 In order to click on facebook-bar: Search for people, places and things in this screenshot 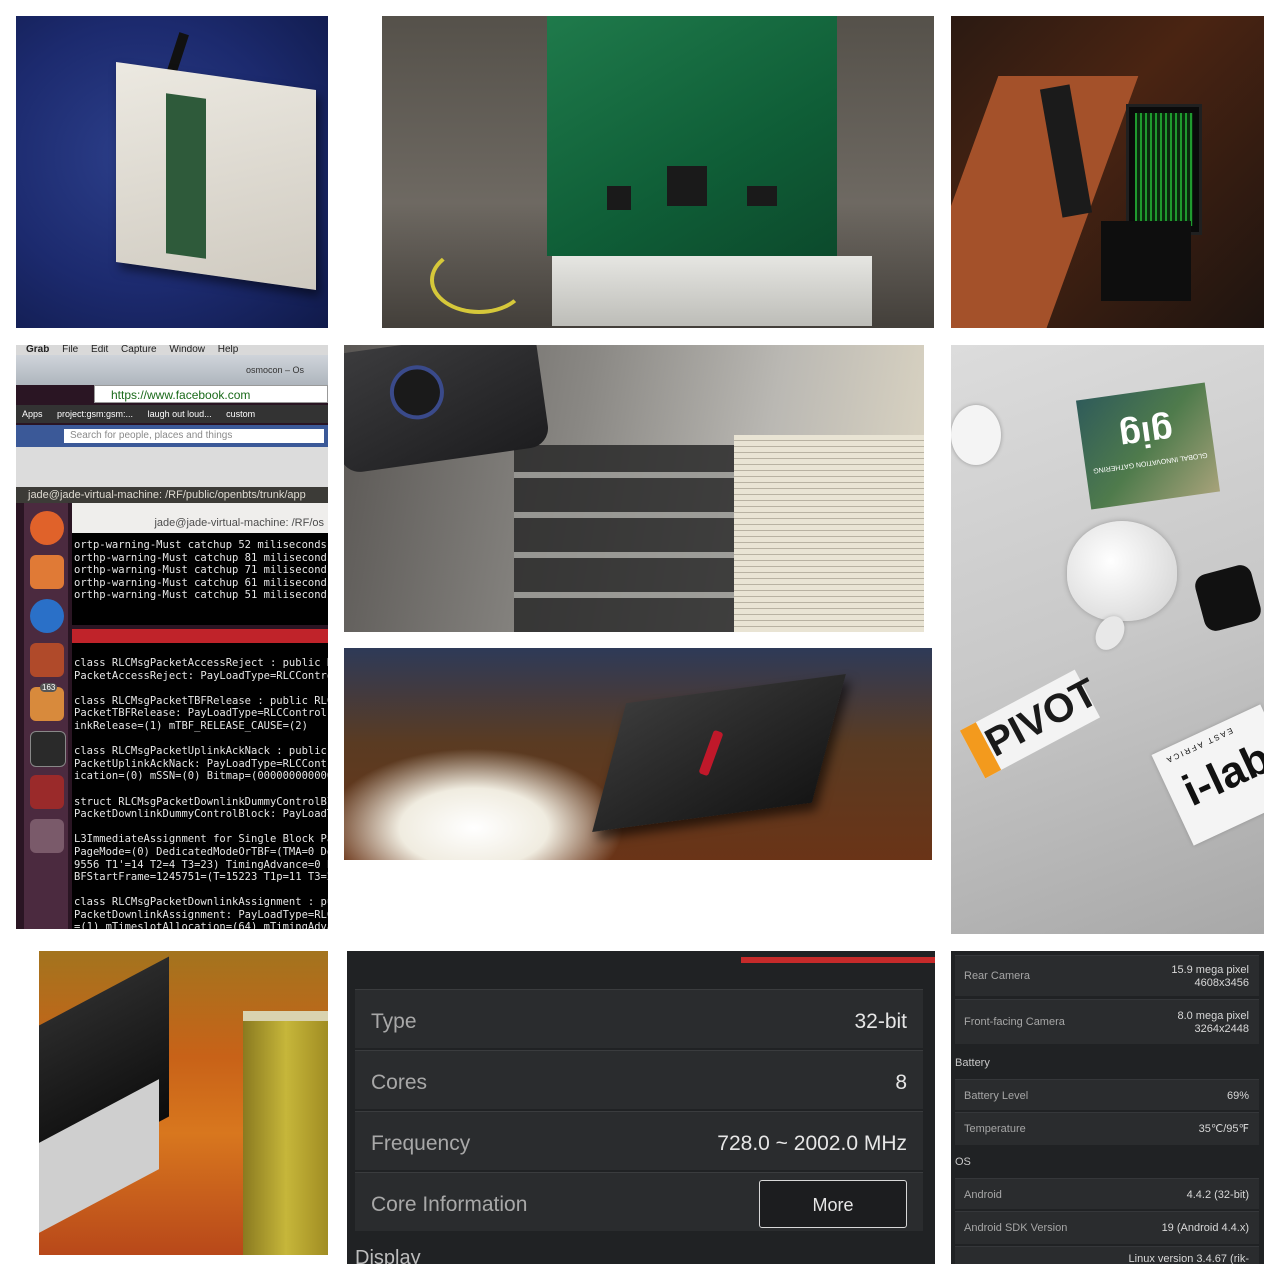, I will do `click(172, 436)`.